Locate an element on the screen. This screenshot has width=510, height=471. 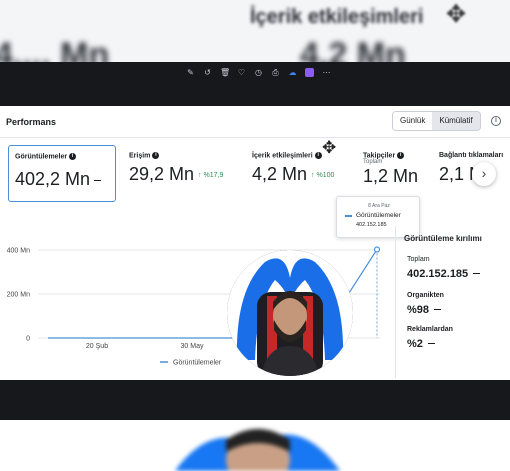
move-icon: ✥ is located at coordinates (456, 14).